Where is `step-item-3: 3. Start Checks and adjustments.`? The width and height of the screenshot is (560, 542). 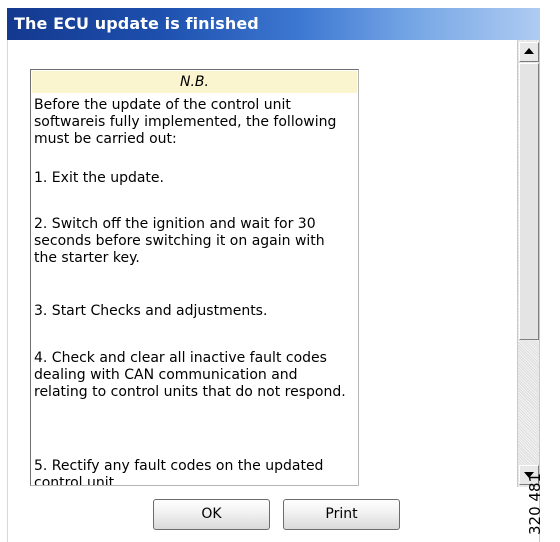 step-item-3: 3. Start Checks and adjustments. is located at coordinates (151, 311).